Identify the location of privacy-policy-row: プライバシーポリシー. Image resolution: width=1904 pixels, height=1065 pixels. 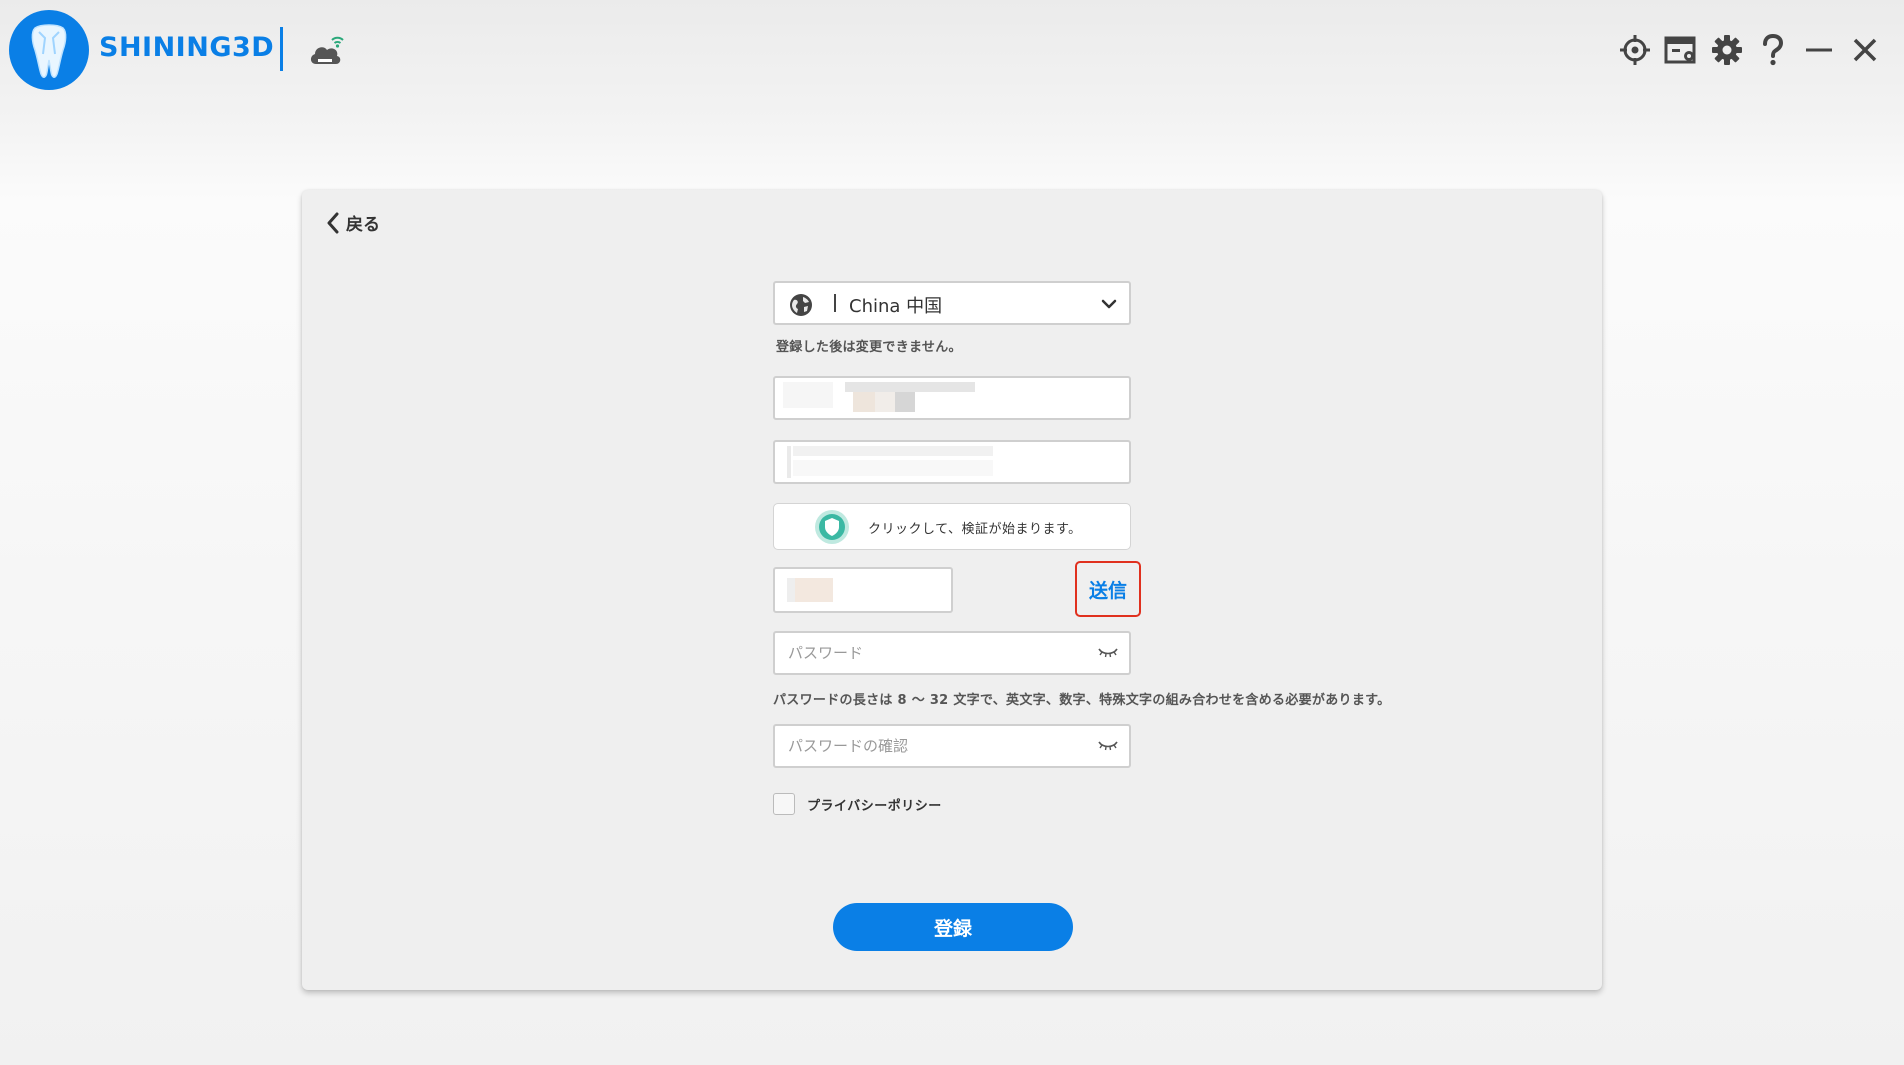
(857, 804).